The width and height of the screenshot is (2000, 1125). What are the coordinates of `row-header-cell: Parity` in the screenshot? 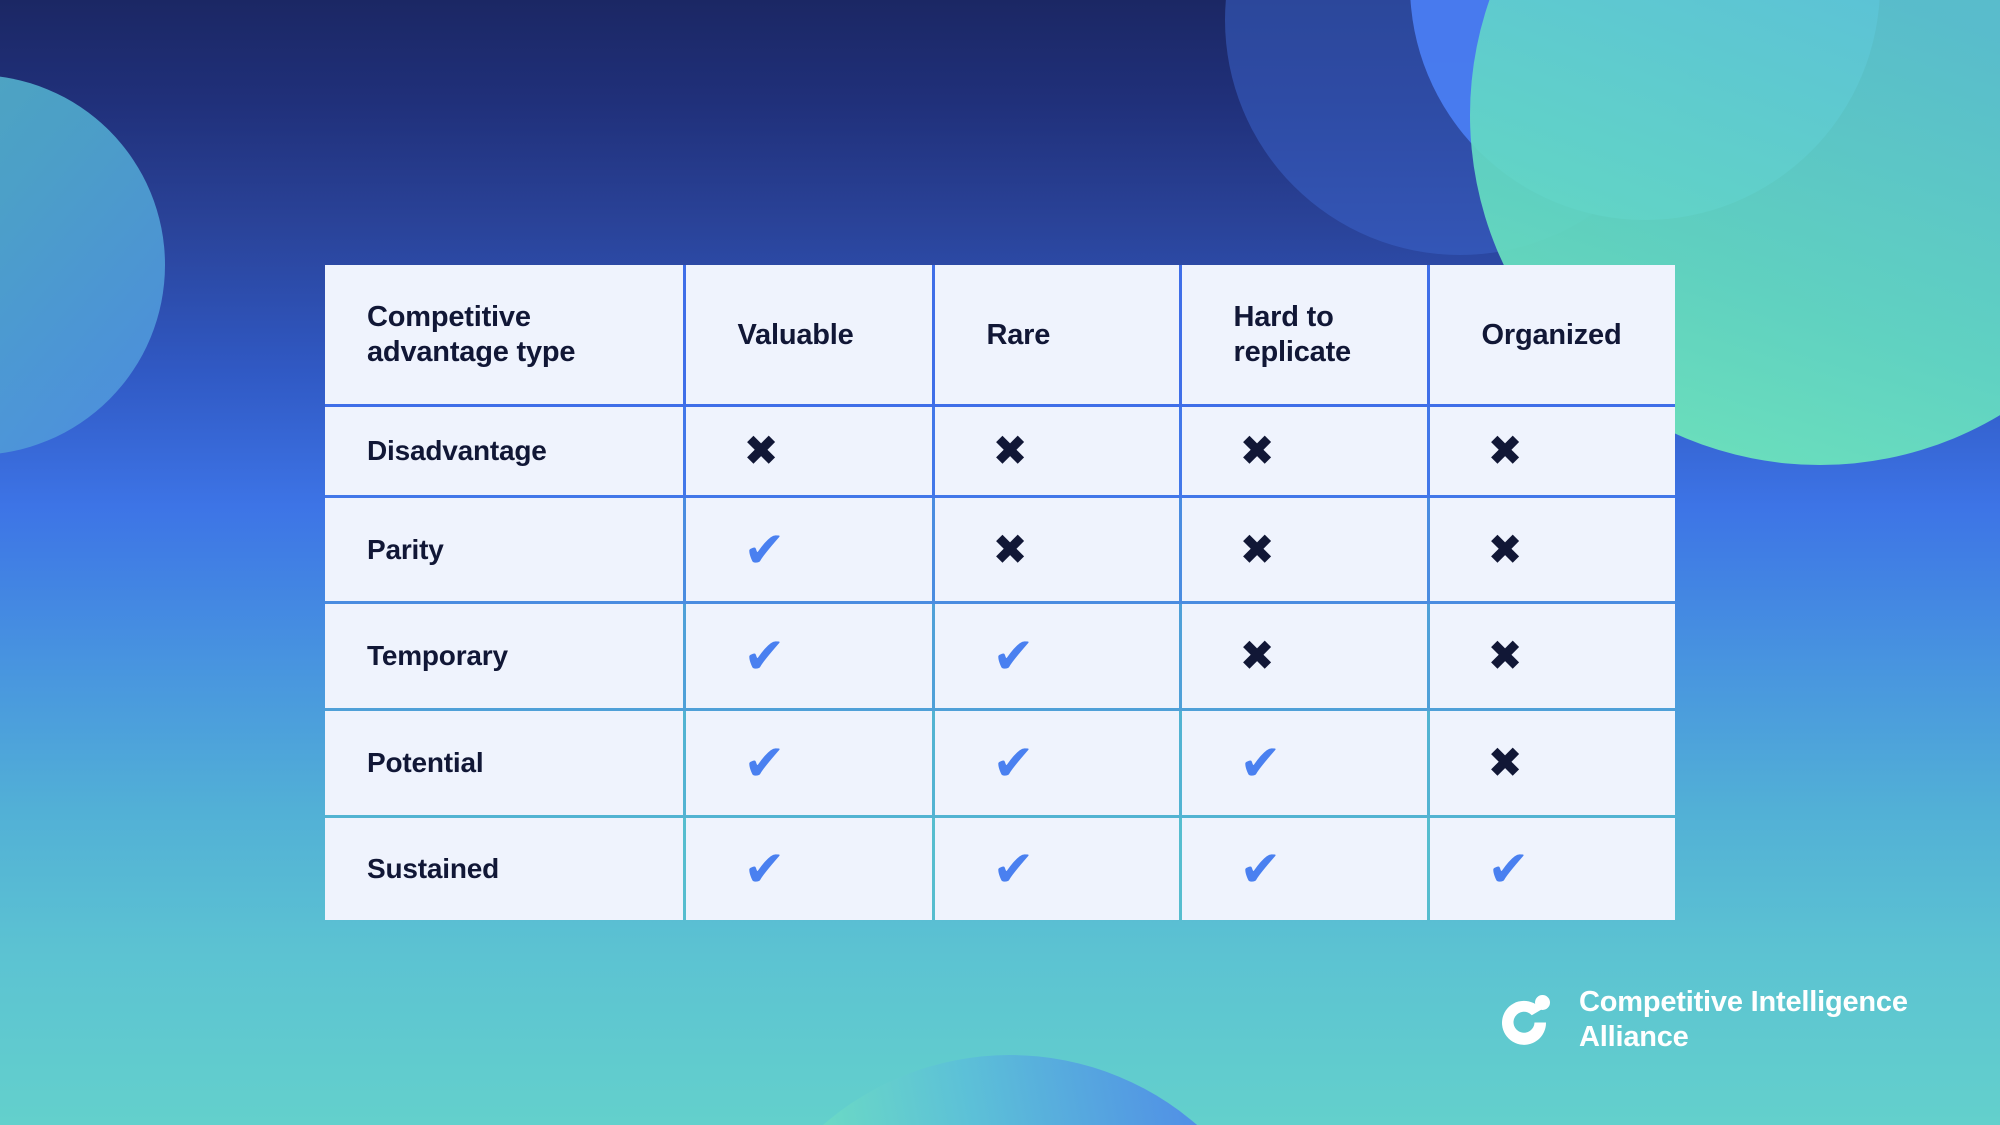 It's located at (504, 550).